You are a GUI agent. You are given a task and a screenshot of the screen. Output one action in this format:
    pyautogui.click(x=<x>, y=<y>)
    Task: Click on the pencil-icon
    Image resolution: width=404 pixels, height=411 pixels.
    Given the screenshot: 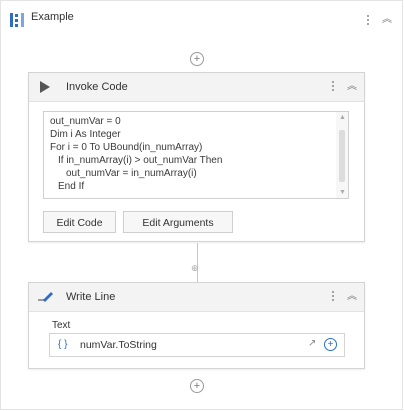 What is the action you would take?
    pyautogui.click(x=45, y=297)
    